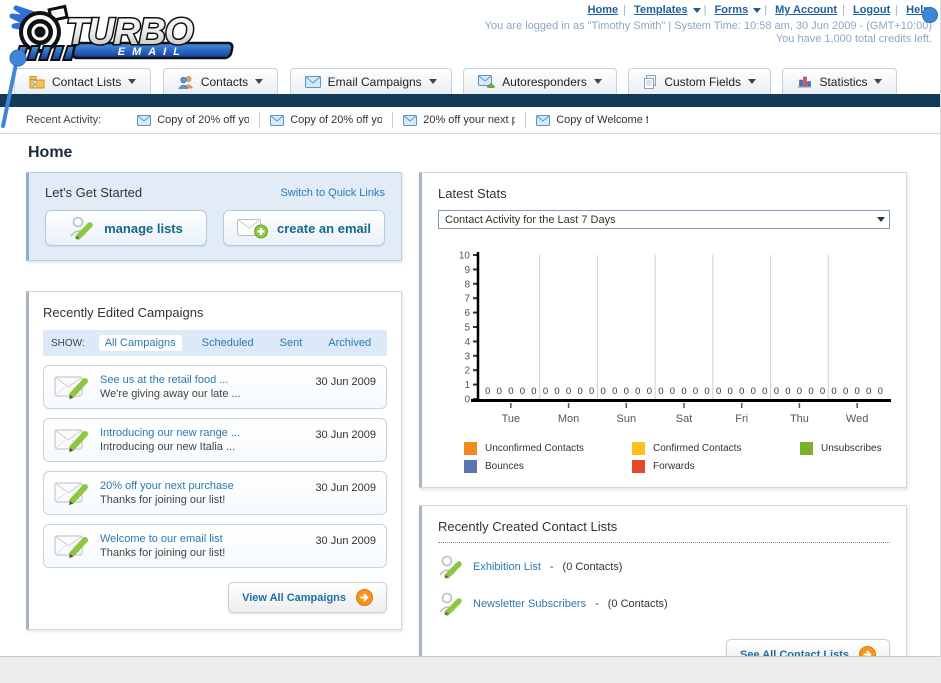 This screenshot has width=941, height=683. I want to click on logo-turbo-text: TURBO, so click(130, 31).